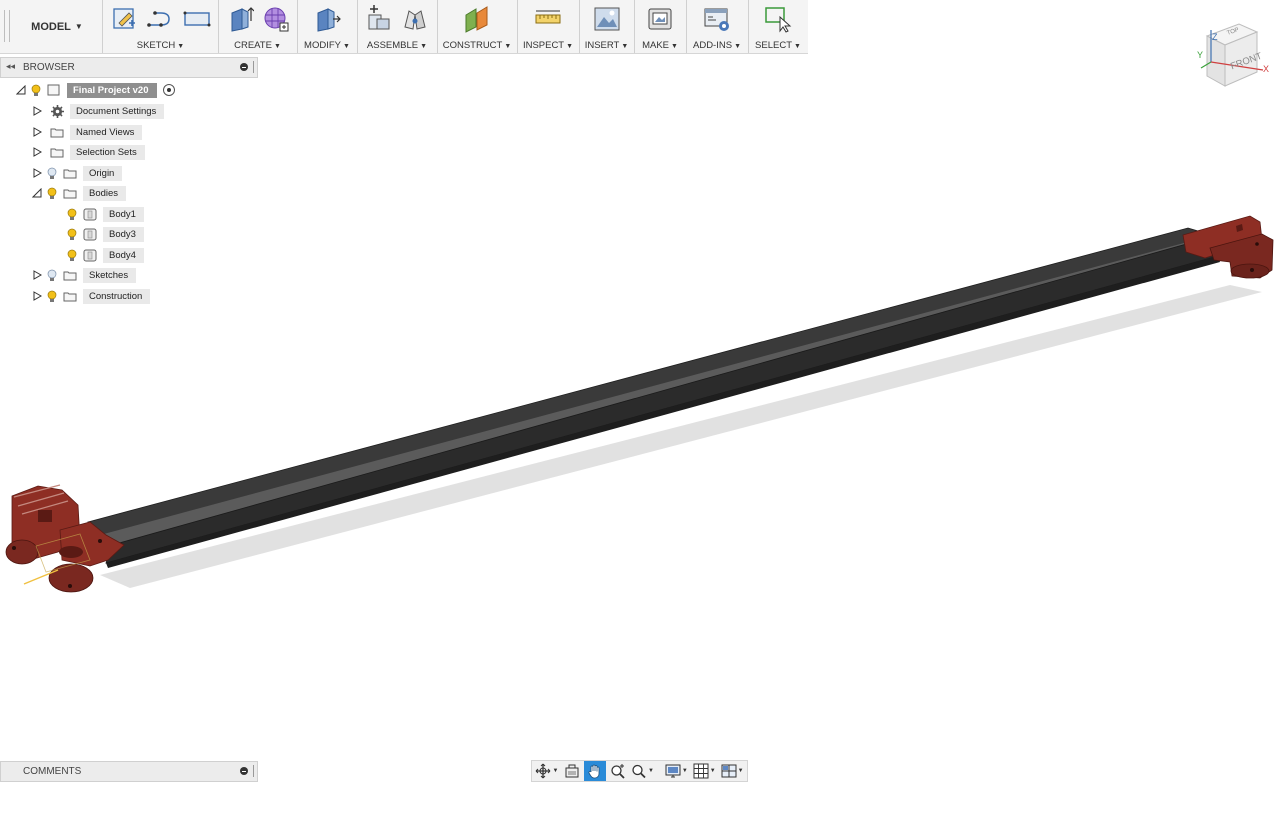 The height and width of the screenshot is (822, 1277). I want to click on tree-item-label: Origin, so click(103, 173).